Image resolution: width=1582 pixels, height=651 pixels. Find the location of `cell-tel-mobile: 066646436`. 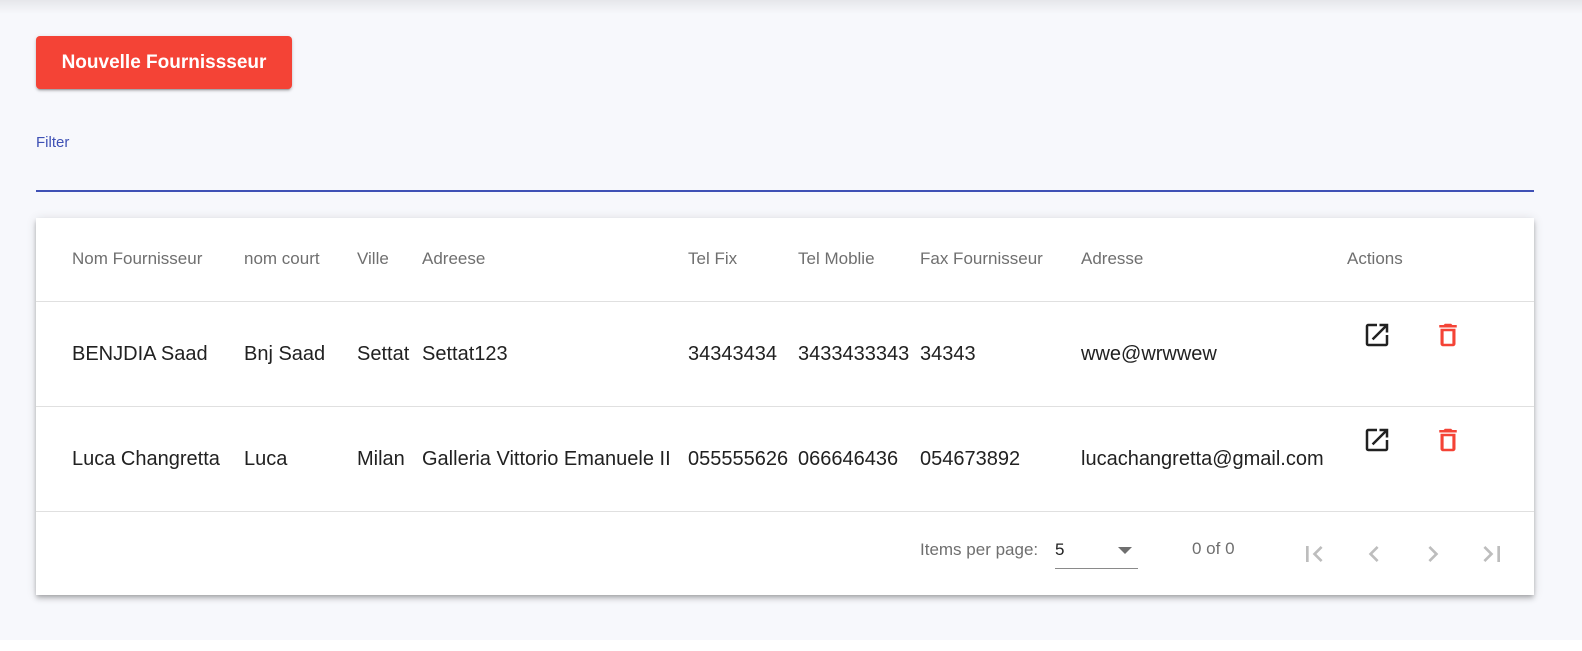

cell-tel-mobile: 066646436 is located at coordinates (848, 459).